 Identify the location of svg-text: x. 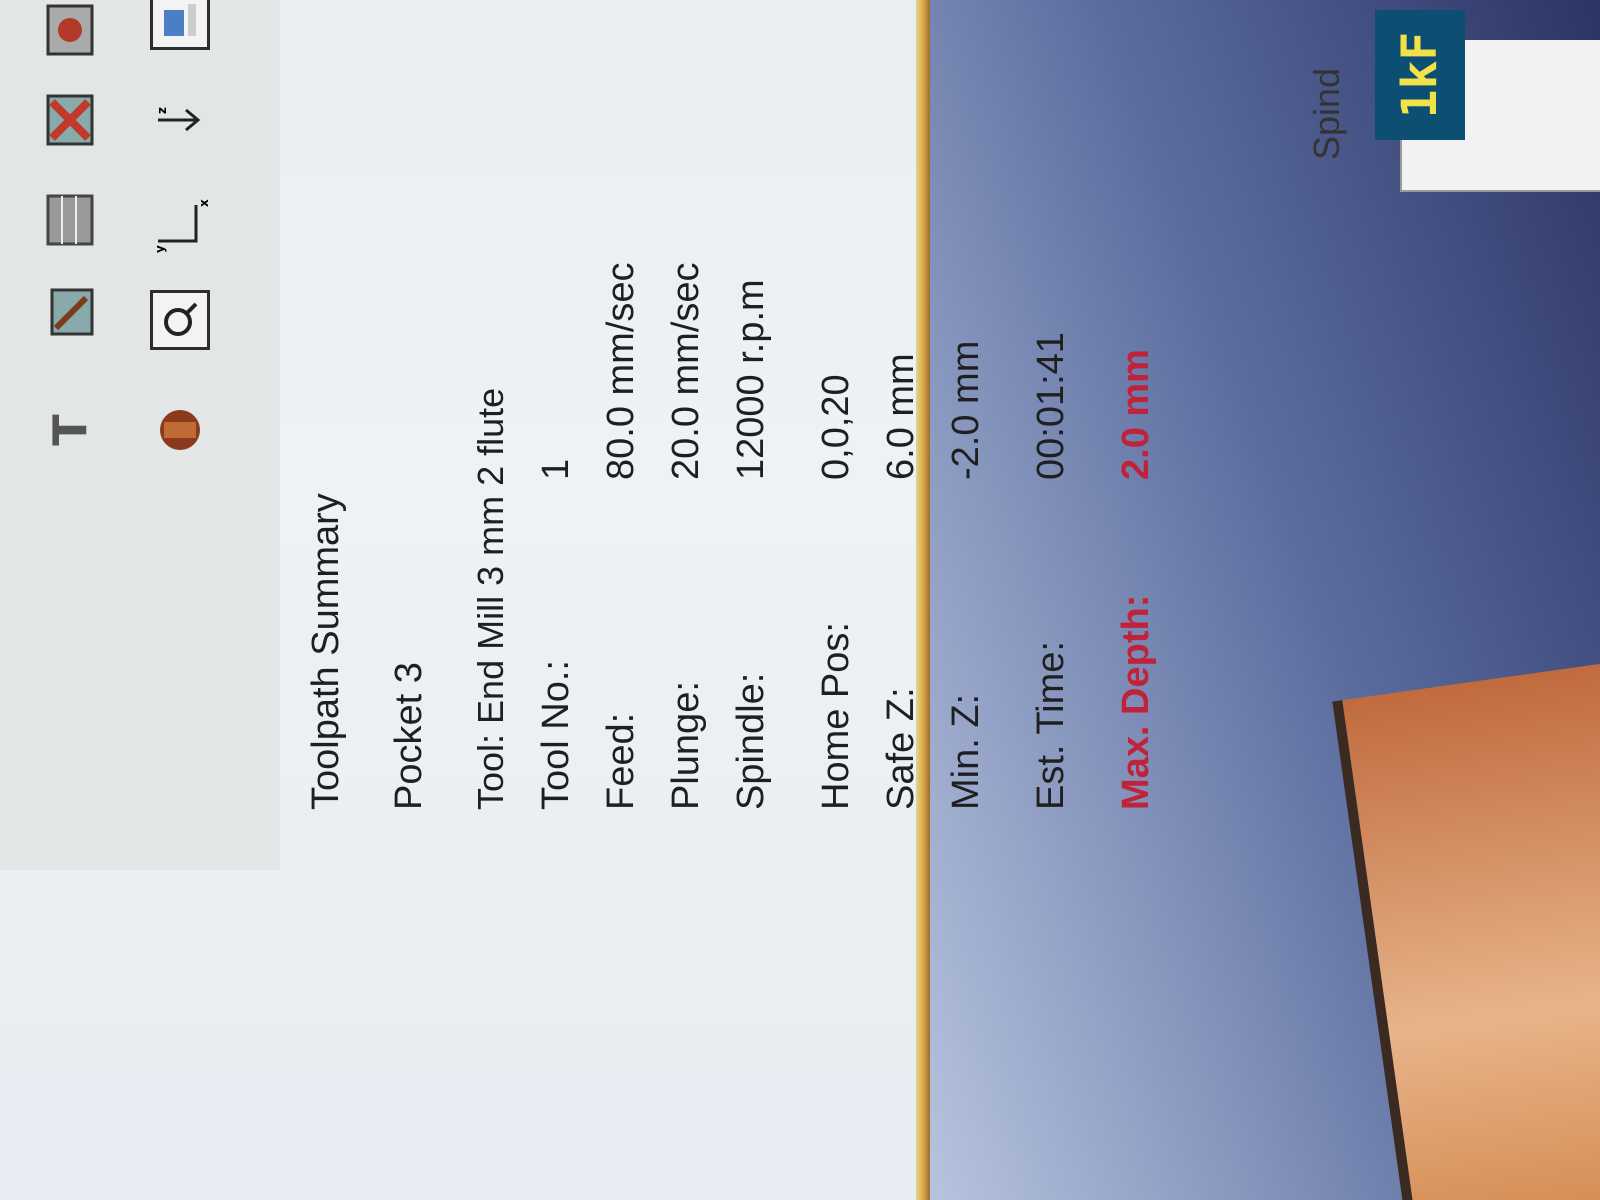
(203, 203).